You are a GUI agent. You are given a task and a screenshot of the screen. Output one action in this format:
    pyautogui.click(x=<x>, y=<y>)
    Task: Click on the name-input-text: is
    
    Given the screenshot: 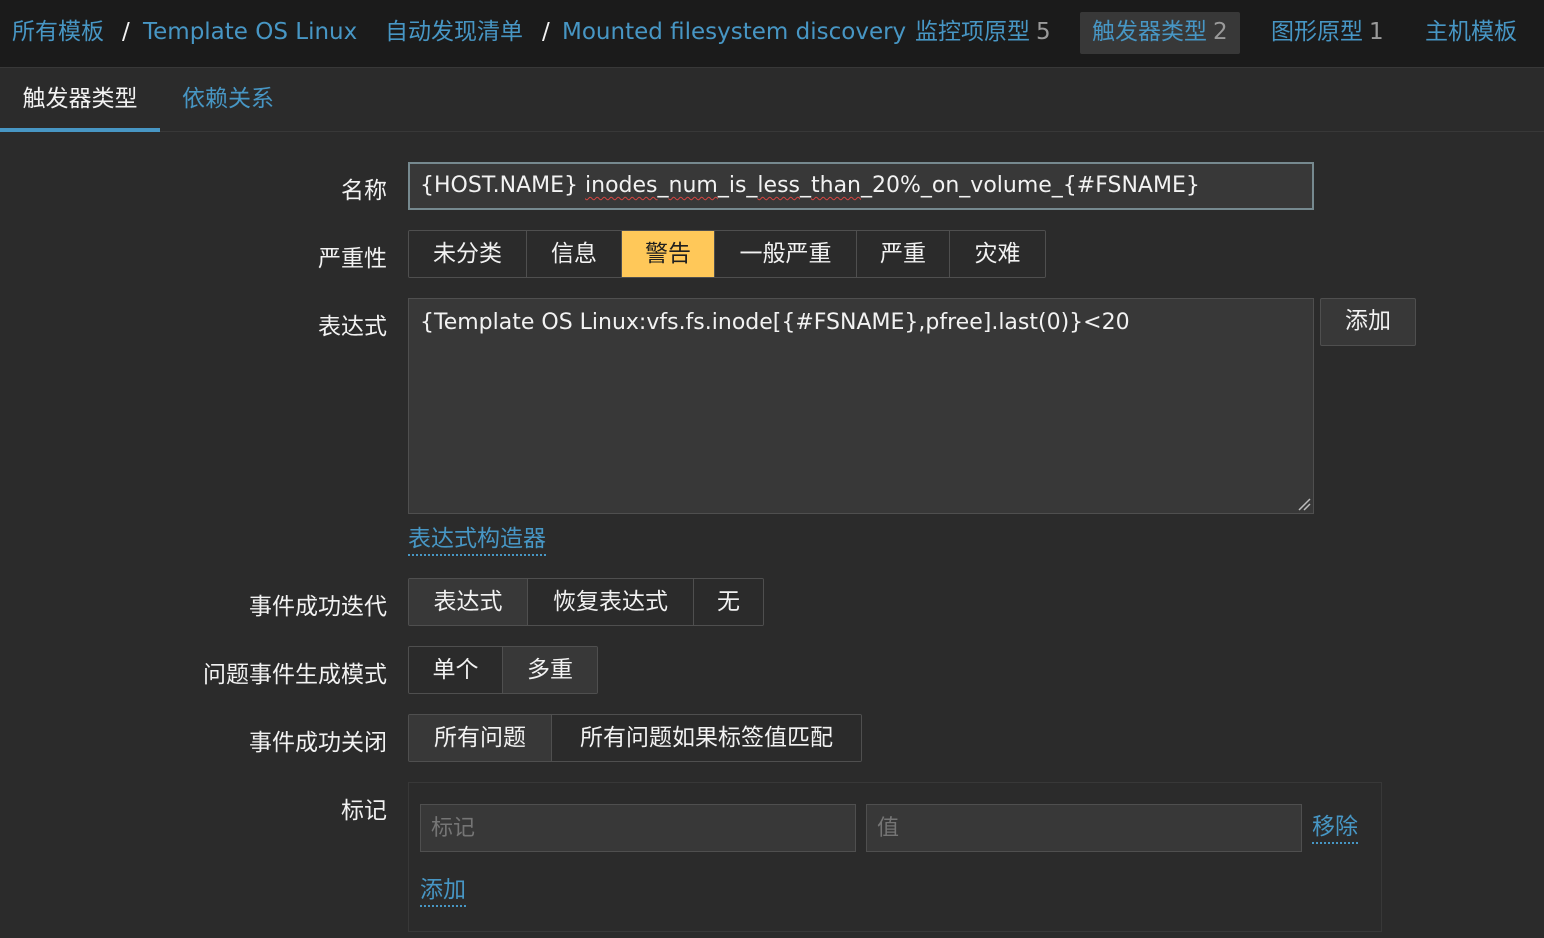 What is the action you would take?
    pyautogui.click(x=737, y=185)
    